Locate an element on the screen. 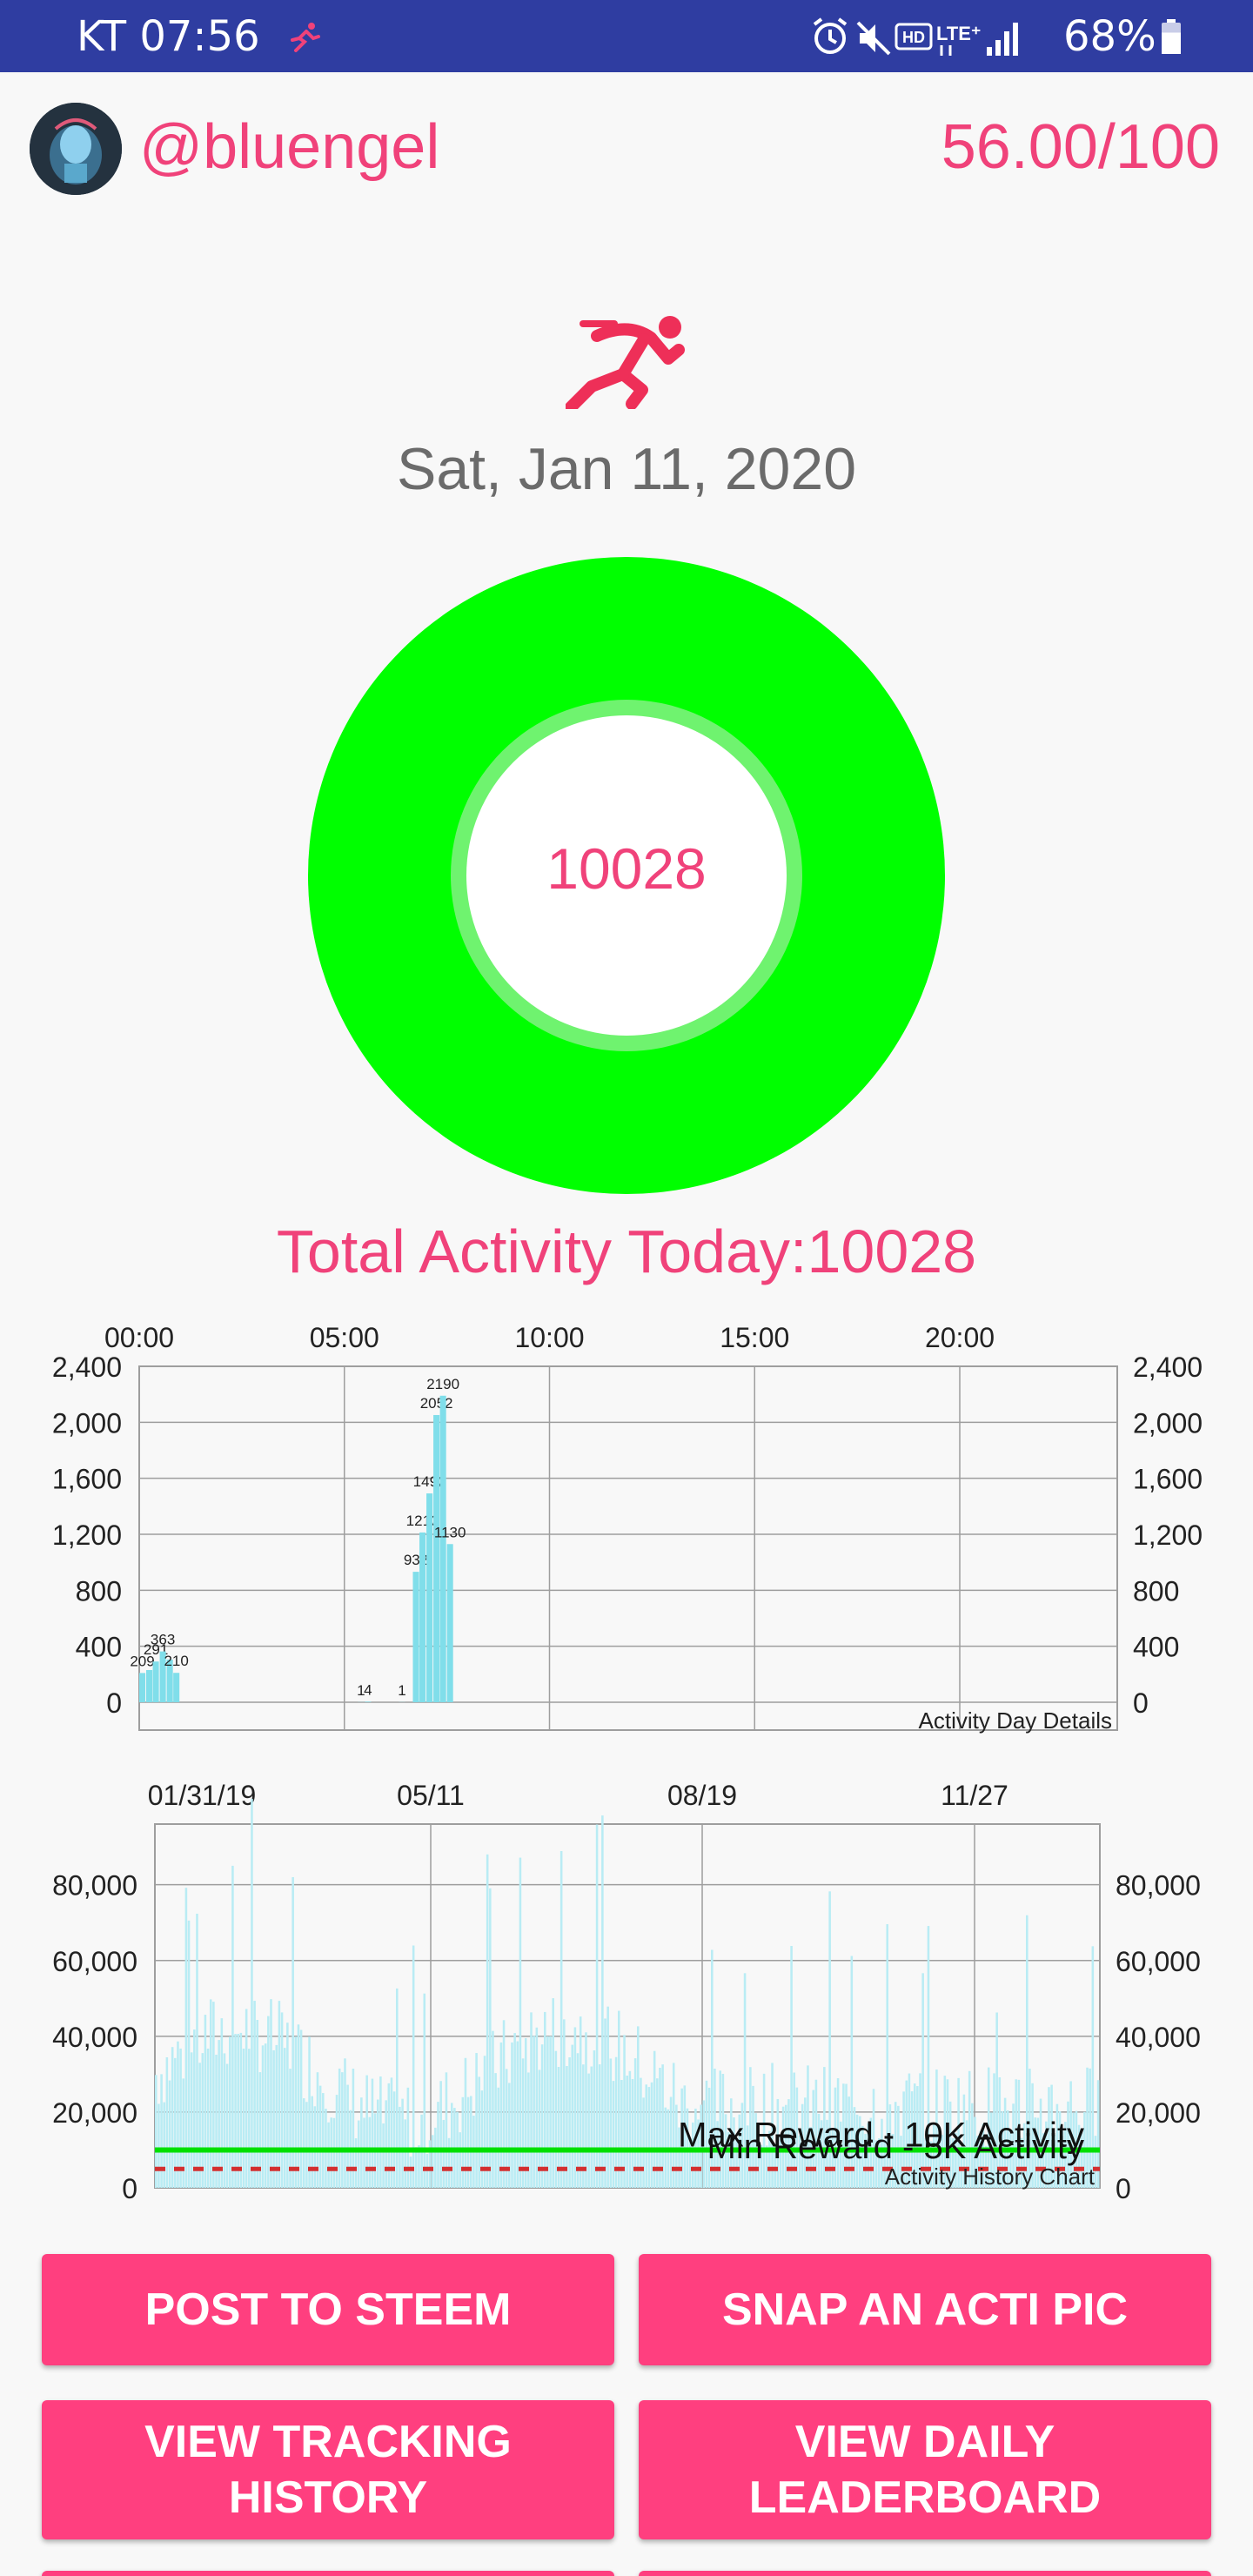  post-to-steem-button: POST TO STEEM is located at coordinates (328, 2309).